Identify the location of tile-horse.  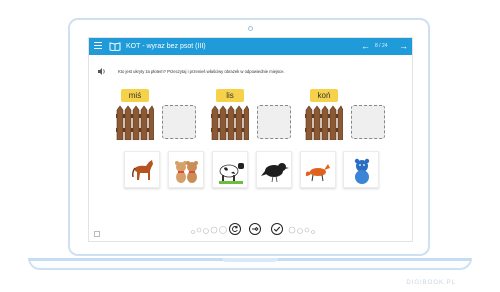
(142, 169).